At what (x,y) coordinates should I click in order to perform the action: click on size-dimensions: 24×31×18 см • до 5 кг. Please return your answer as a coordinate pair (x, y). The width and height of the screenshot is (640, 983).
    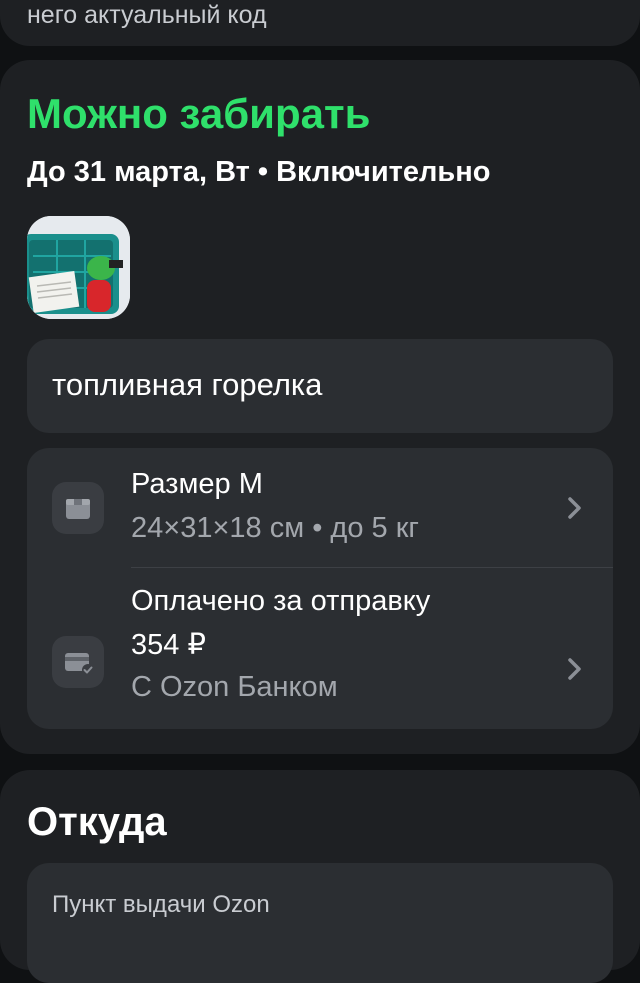
    Looking at the image, I should click on (275, 528).